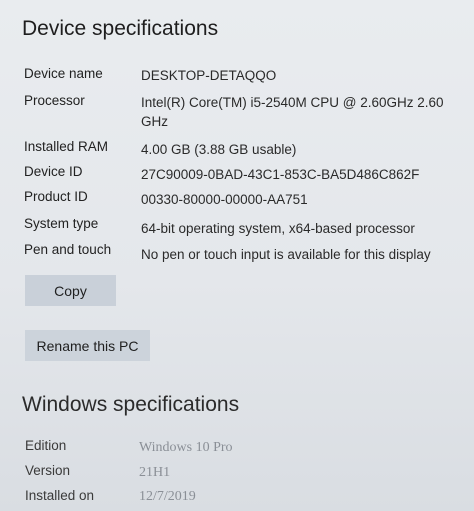 This screenshot has height=511, width=474. What do you see at coordinates (61, 223) in the screenshot?
I see `system-type-label: System type` at bounding box center [61, 223].